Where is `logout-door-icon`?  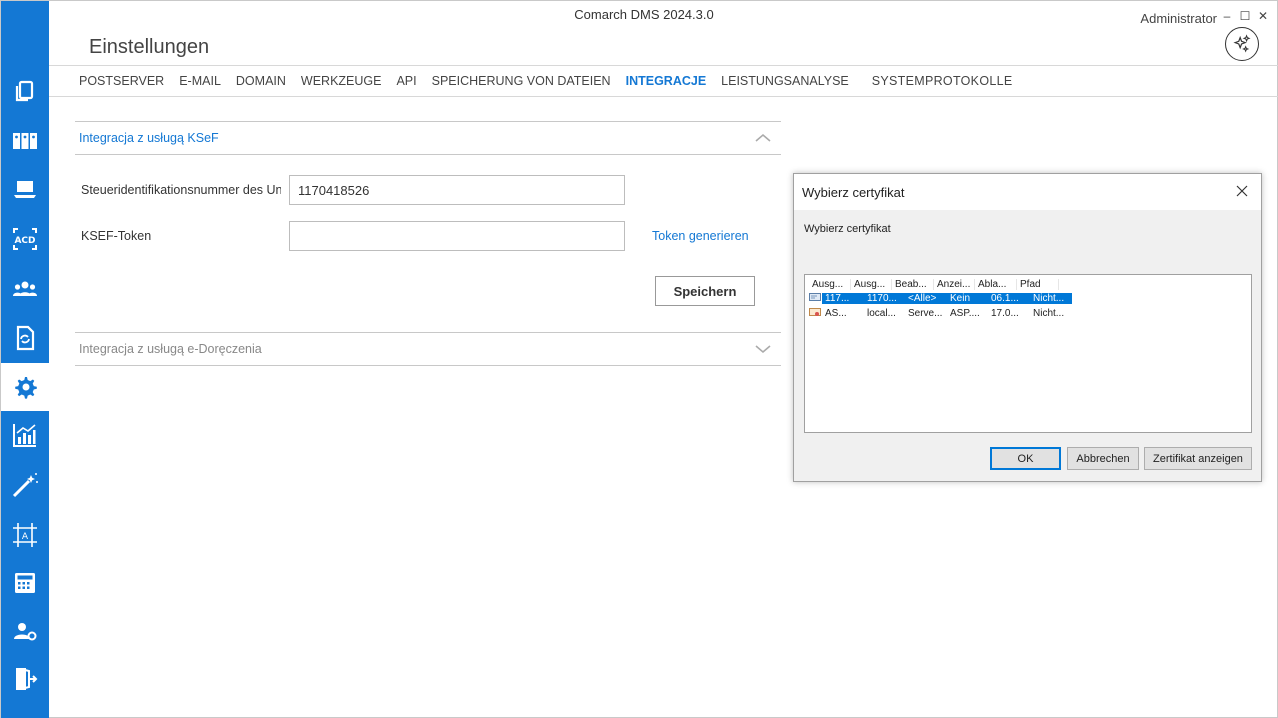
logout-door-icon is located at coordinates (27, 679).